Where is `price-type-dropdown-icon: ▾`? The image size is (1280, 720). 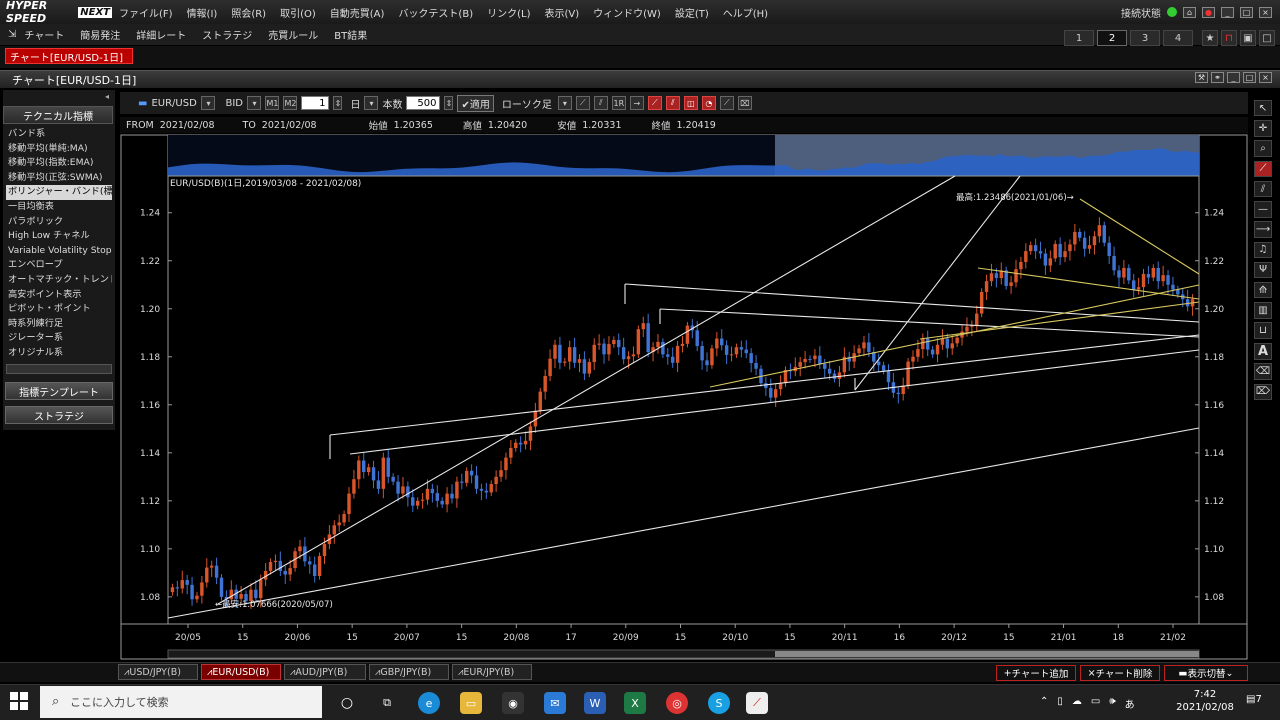
price-type-dropdown-icon: ▾ is located at coordinates (254, 103).